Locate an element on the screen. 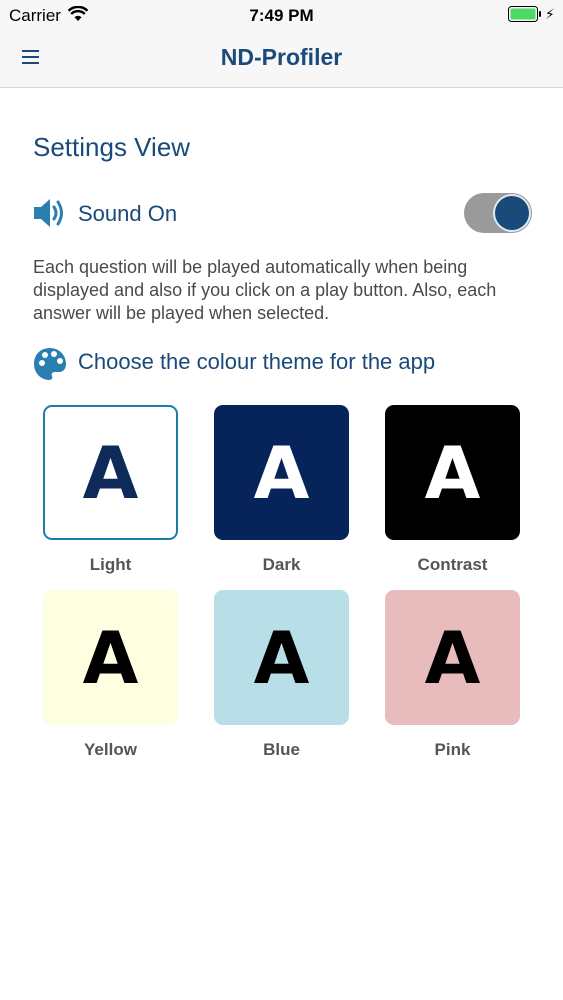 This screenshot has height=1000, width=563. theme-label-light: Light is located at coordinates (110, 564).